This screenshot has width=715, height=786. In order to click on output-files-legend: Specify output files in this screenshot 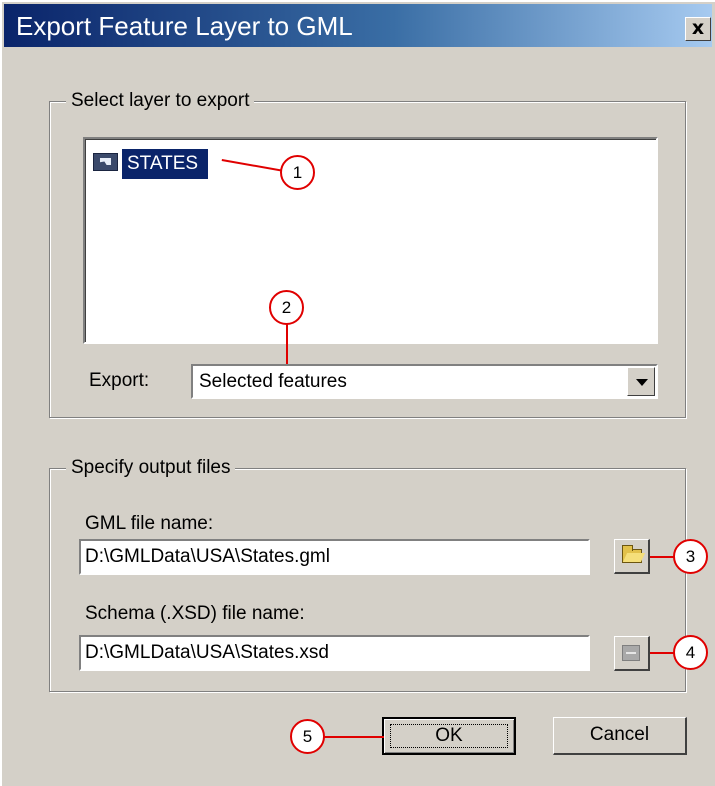, I will do `click(151, 468)`.